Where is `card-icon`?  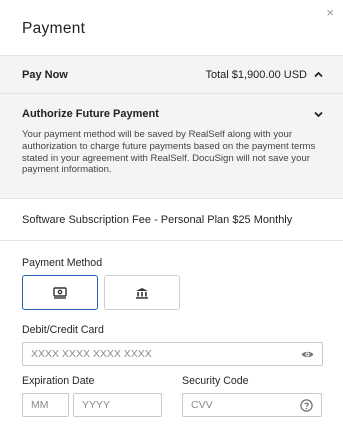
card-icon is located at coordinates (60, 292).